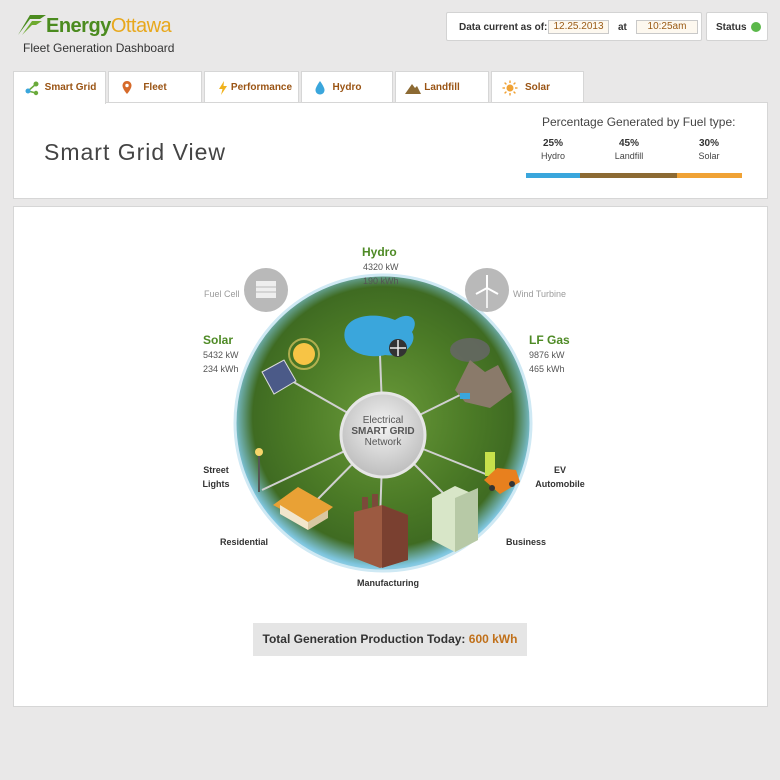  I want to click on ev-label: EV Automobile, so click(560, 477).